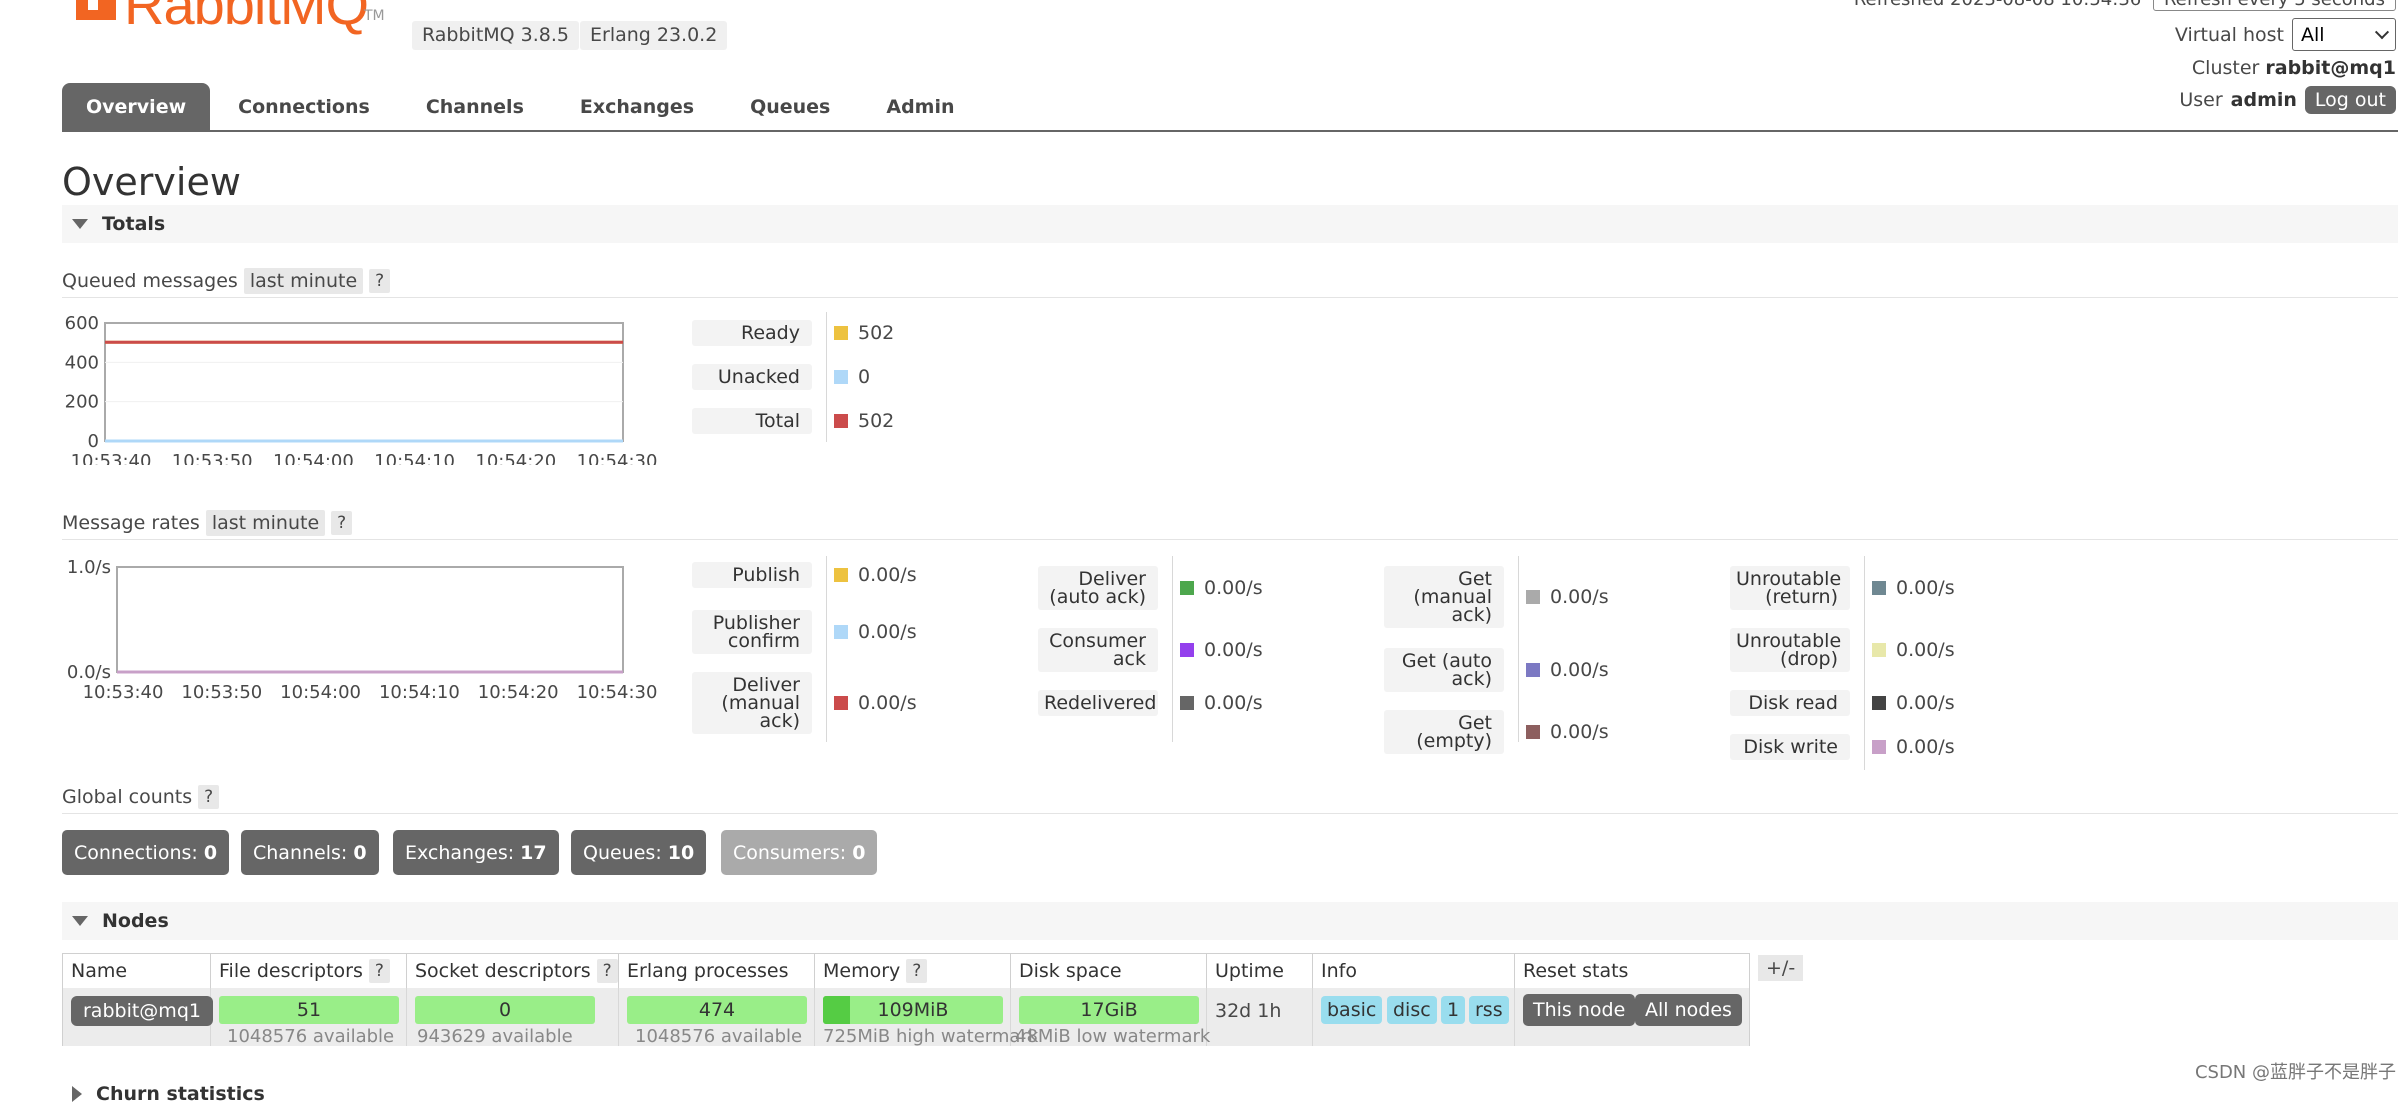 The width and height of the screenshot is (2408, 1113). I want to click on connections-count-button: Connections: 0, so click(146, 852).